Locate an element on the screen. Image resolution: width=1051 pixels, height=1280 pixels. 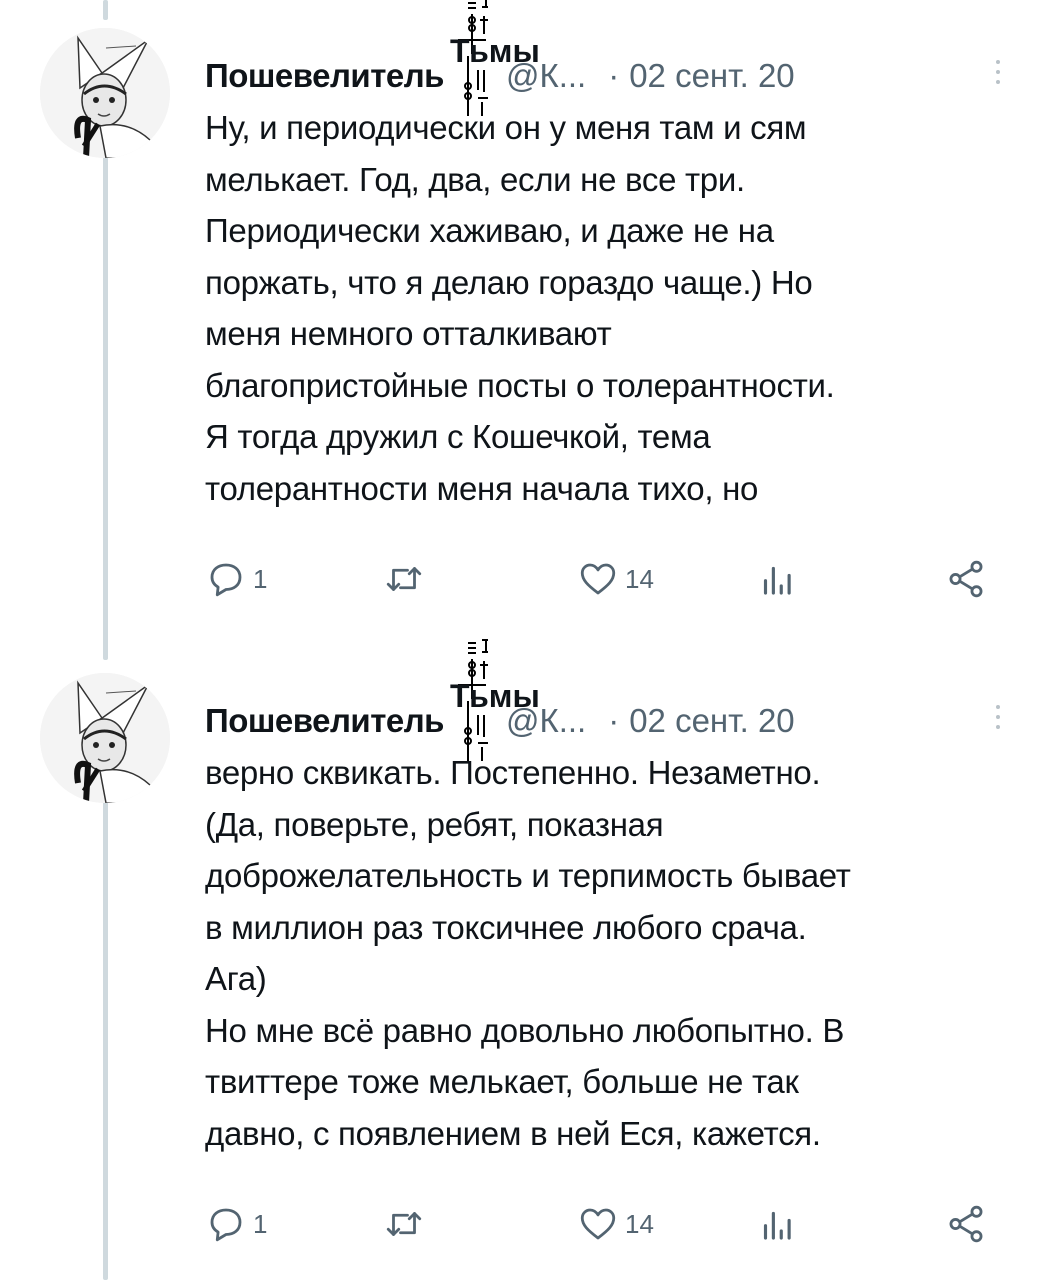
text-line: верно сквикать. Постепенно. Незаметно. is located at coordinates (513, 772).